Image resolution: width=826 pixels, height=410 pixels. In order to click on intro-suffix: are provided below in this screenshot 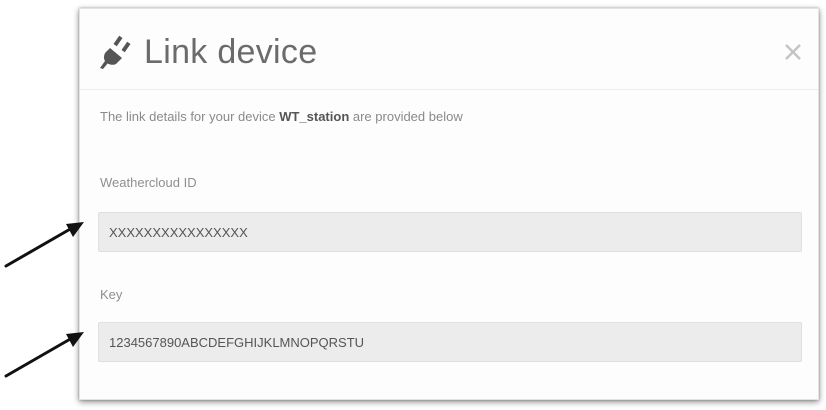, I will do `click(406, 116)`.